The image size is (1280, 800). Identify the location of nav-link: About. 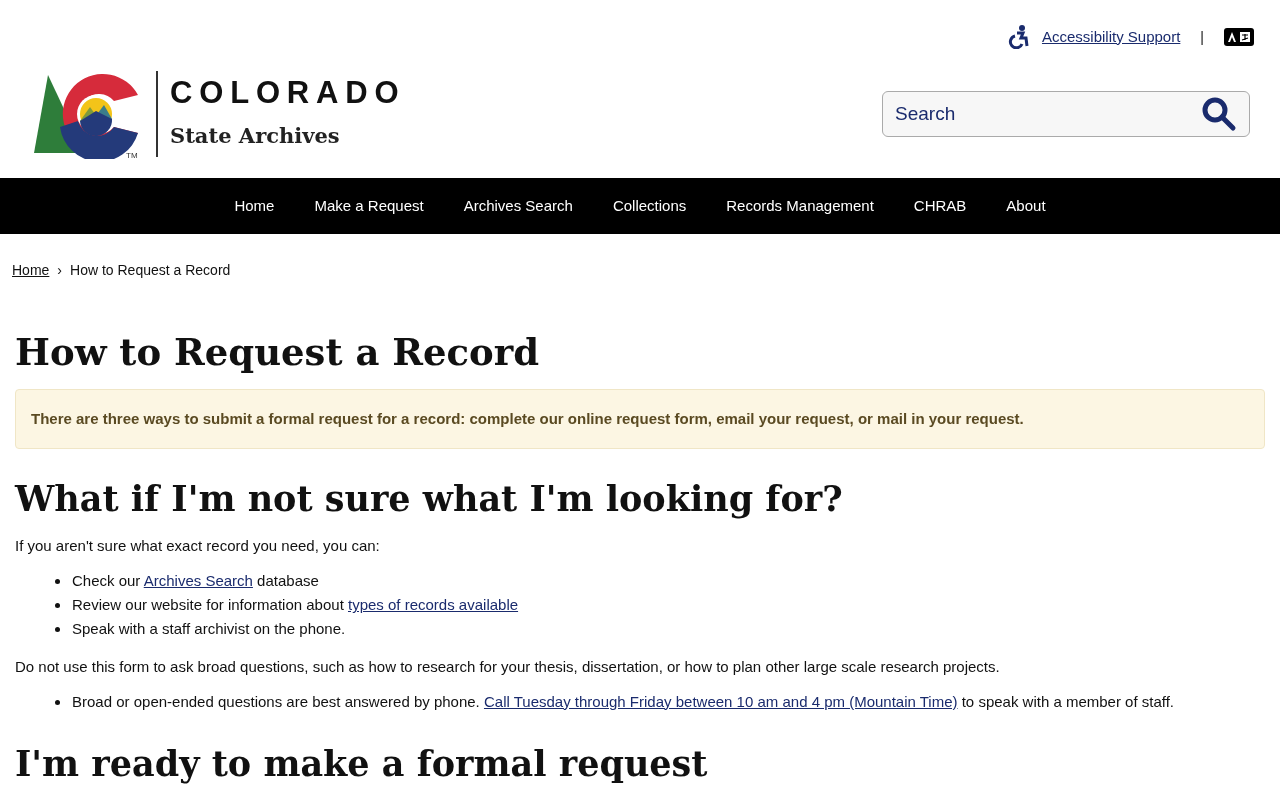
(1026, 206).